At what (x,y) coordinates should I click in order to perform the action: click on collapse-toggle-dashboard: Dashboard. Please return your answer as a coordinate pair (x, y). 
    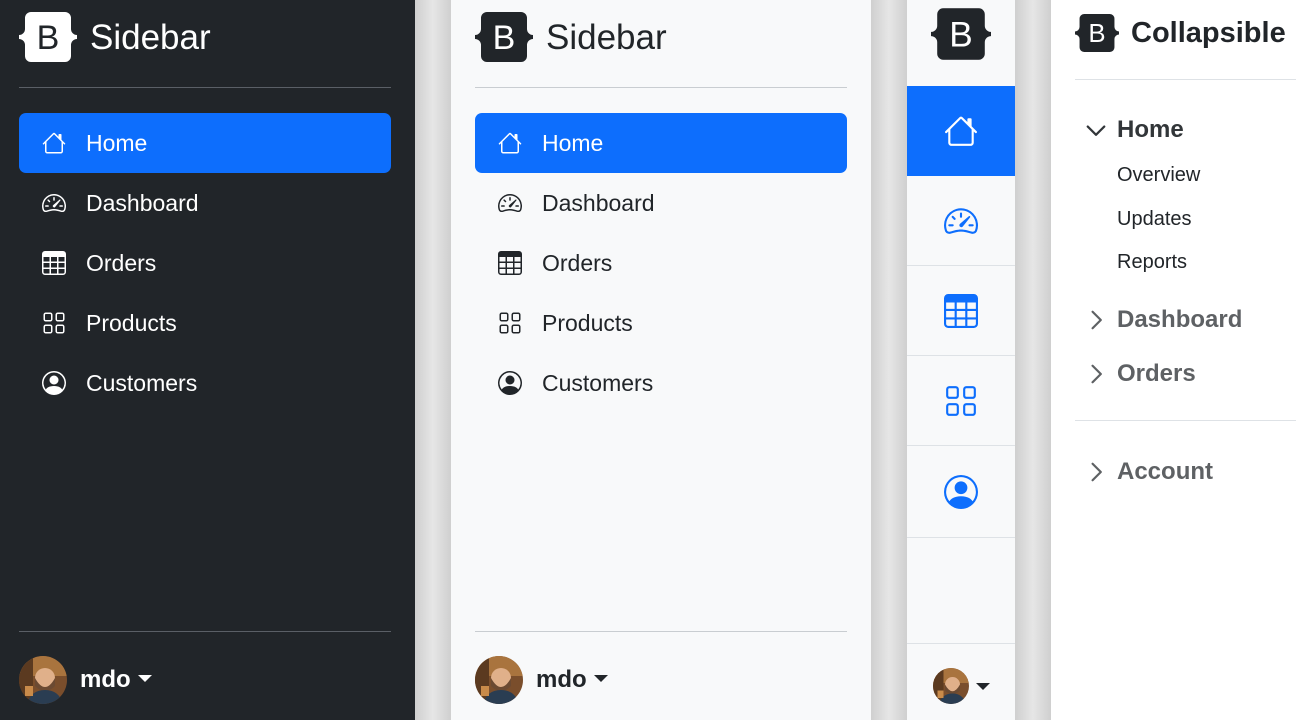
    Looking at the image, I should click on (1163, 320).